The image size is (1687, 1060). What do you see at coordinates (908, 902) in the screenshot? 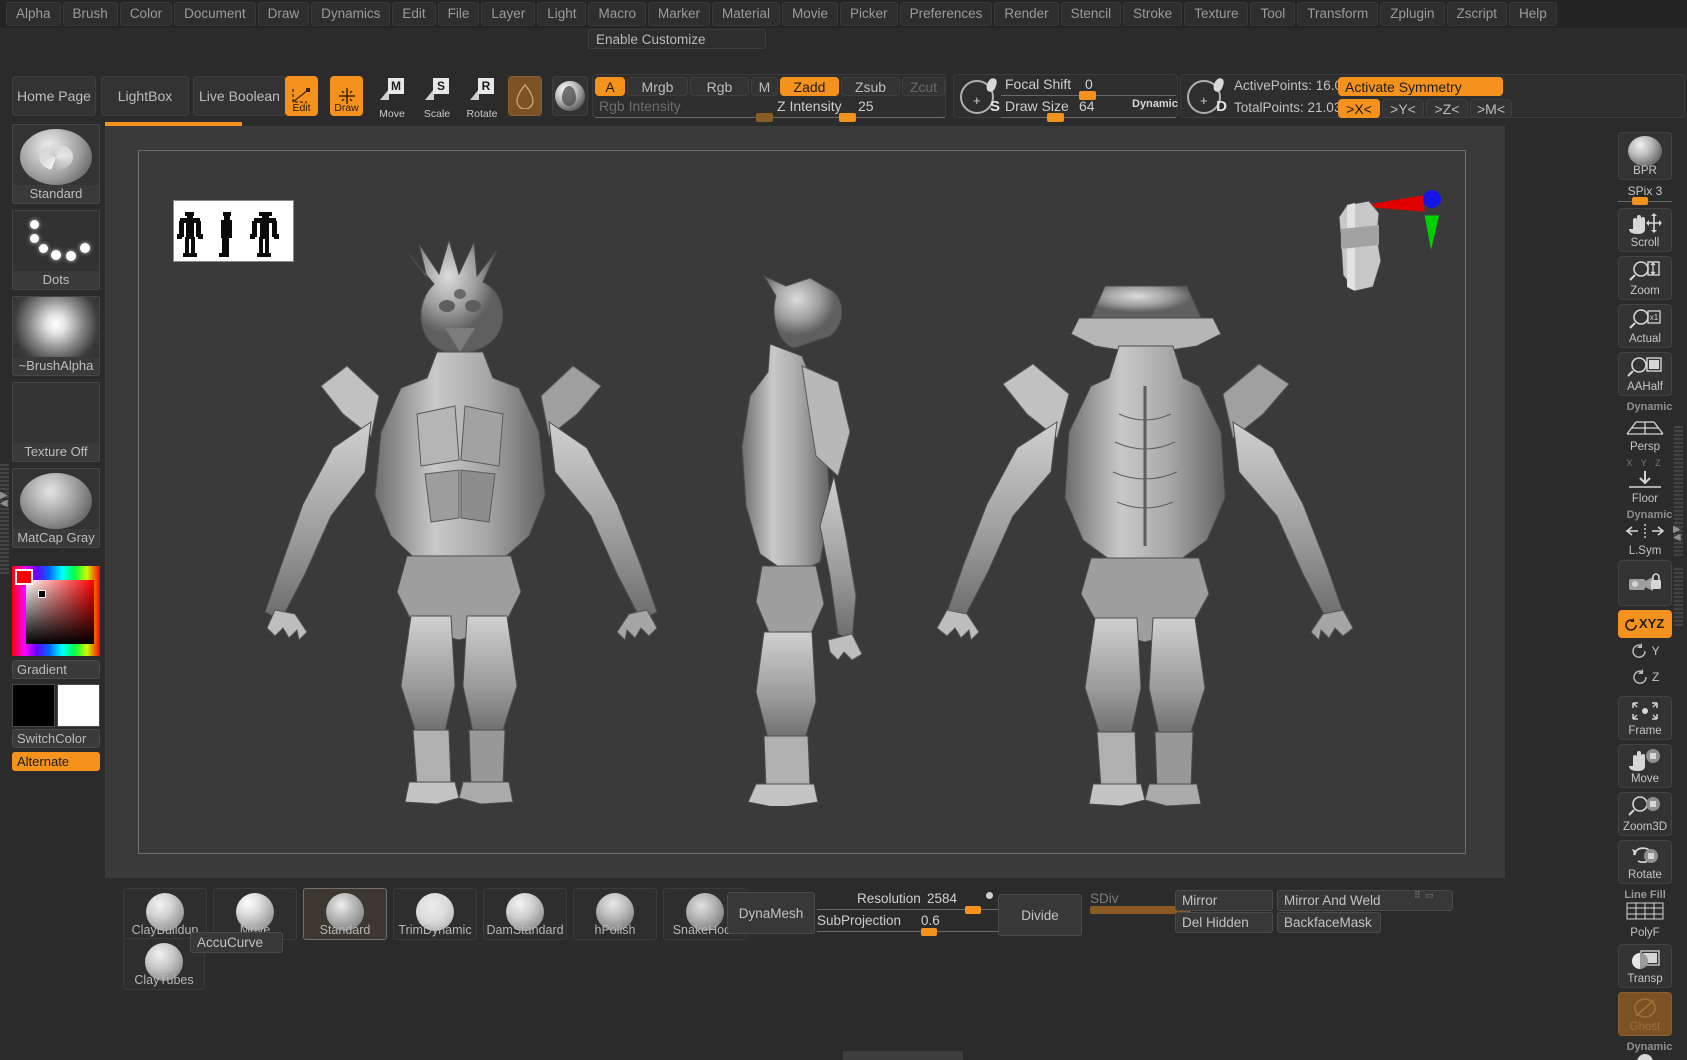
I see `resolution-slider: Resolution 2584` at bounding box center [908, 902].